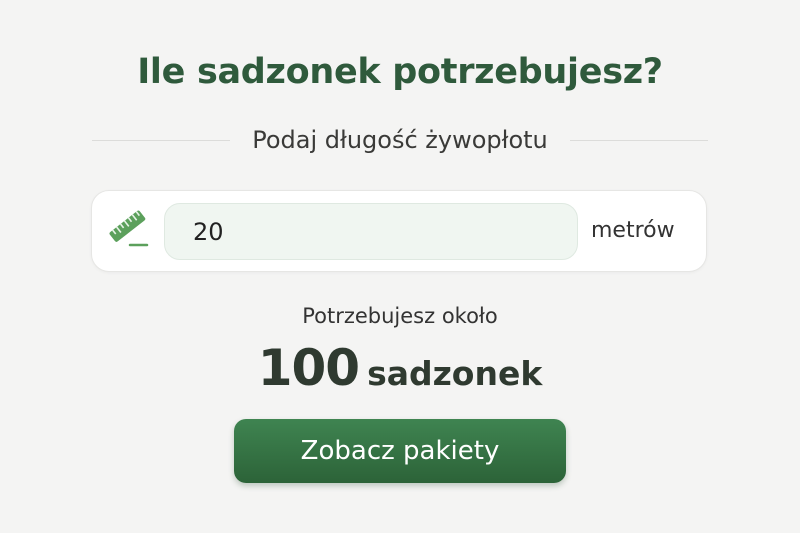 The width and height of the screenshot is (800, 533). What do you see at coordinates (400, 316) in the screenshot?
I see `result-label: Potrzebujesz około` at bounding box center [400, 316].